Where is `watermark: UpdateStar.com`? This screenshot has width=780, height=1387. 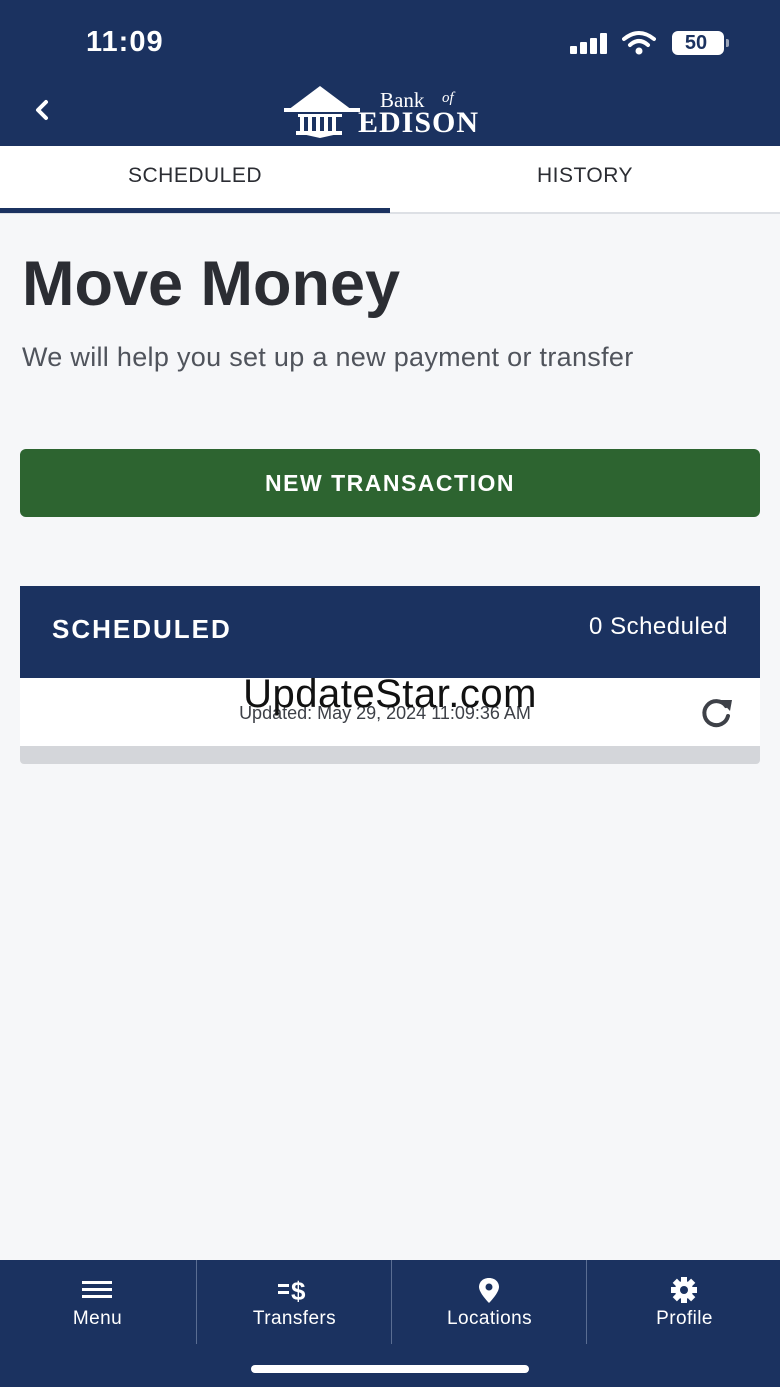 watermark: UpdateStar.com is located at coordinates (390, 694).